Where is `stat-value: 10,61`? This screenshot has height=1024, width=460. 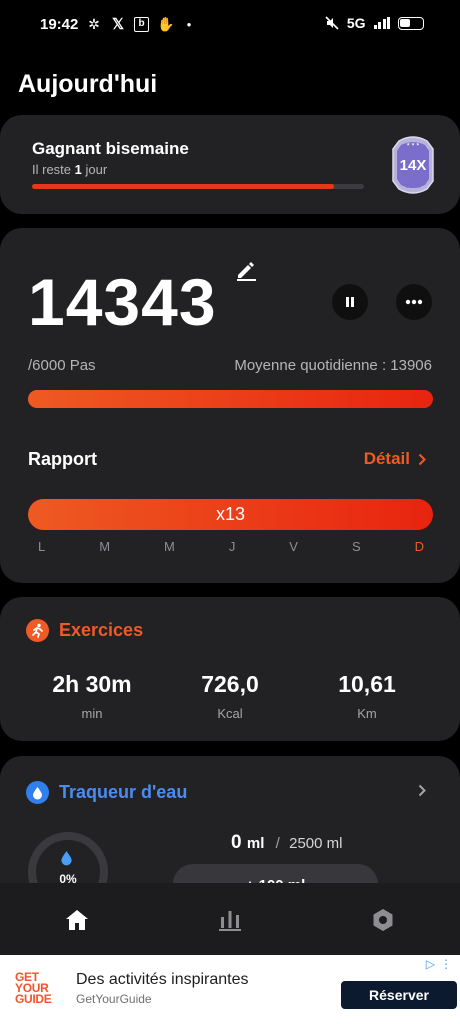 stat-value: 10,61 is located at coordinates (367, 684).